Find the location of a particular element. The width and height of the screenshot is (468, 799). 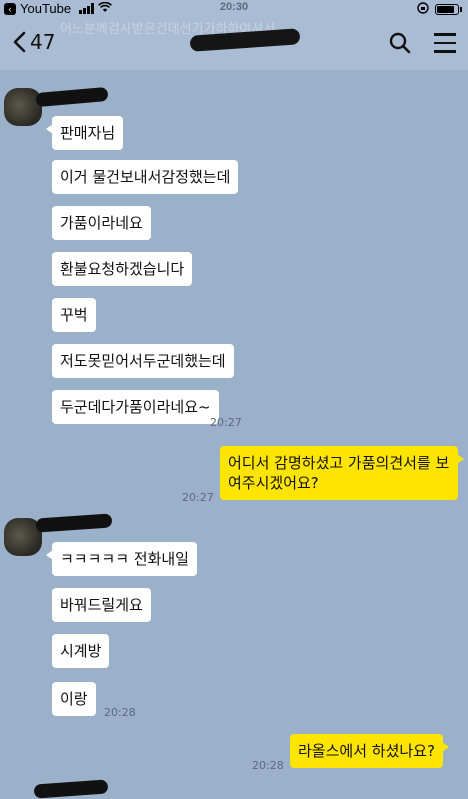

search-icon is located at coordinates (400, 43).